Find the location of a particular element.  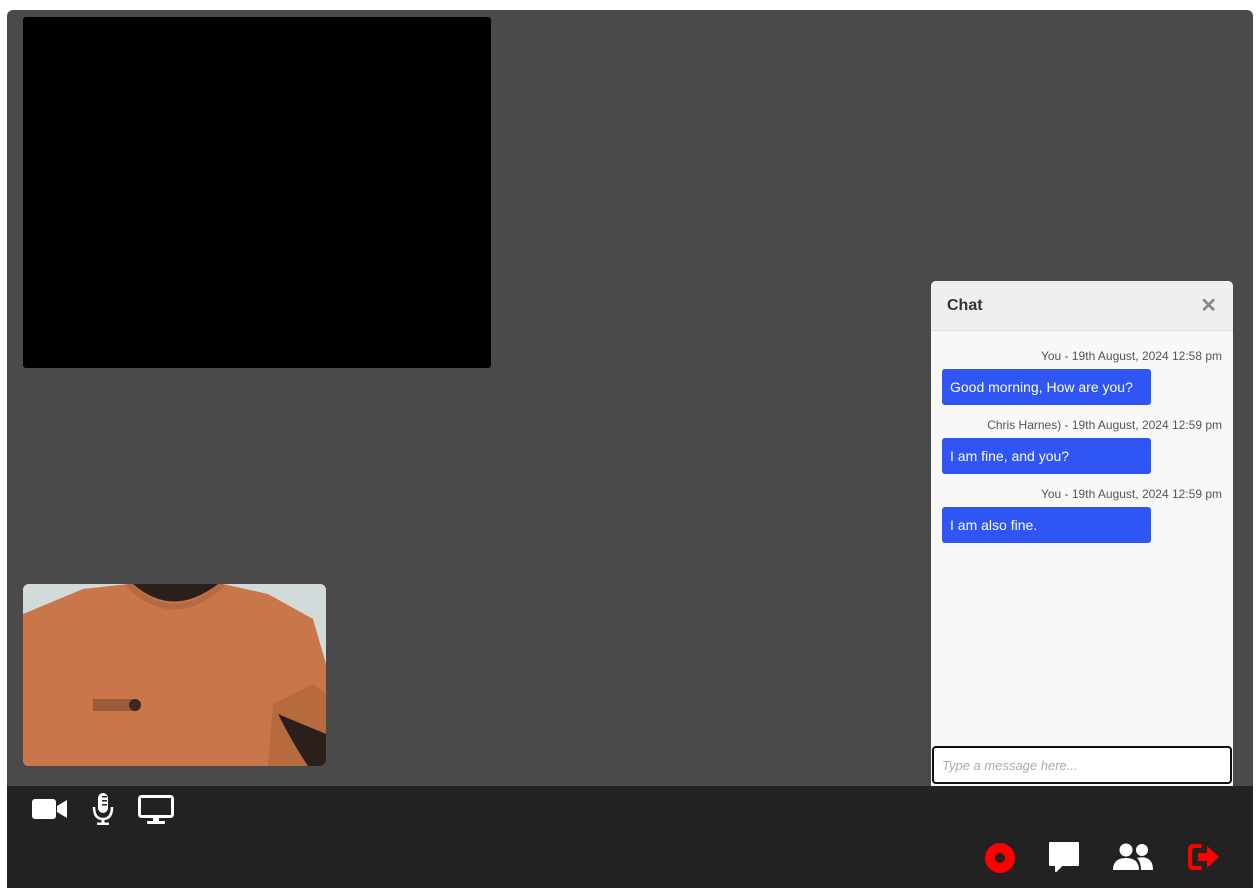

chat-message-input is located at coordinates (1082, 765).